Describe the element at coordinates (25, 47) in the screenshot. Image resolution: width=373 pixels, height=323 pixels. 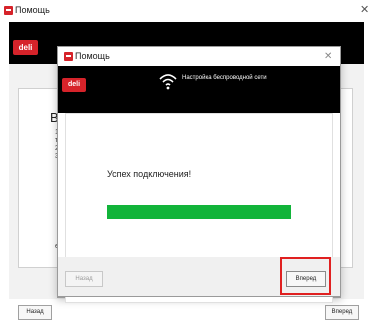
I see `outer-deli-logo: deli` at that location.